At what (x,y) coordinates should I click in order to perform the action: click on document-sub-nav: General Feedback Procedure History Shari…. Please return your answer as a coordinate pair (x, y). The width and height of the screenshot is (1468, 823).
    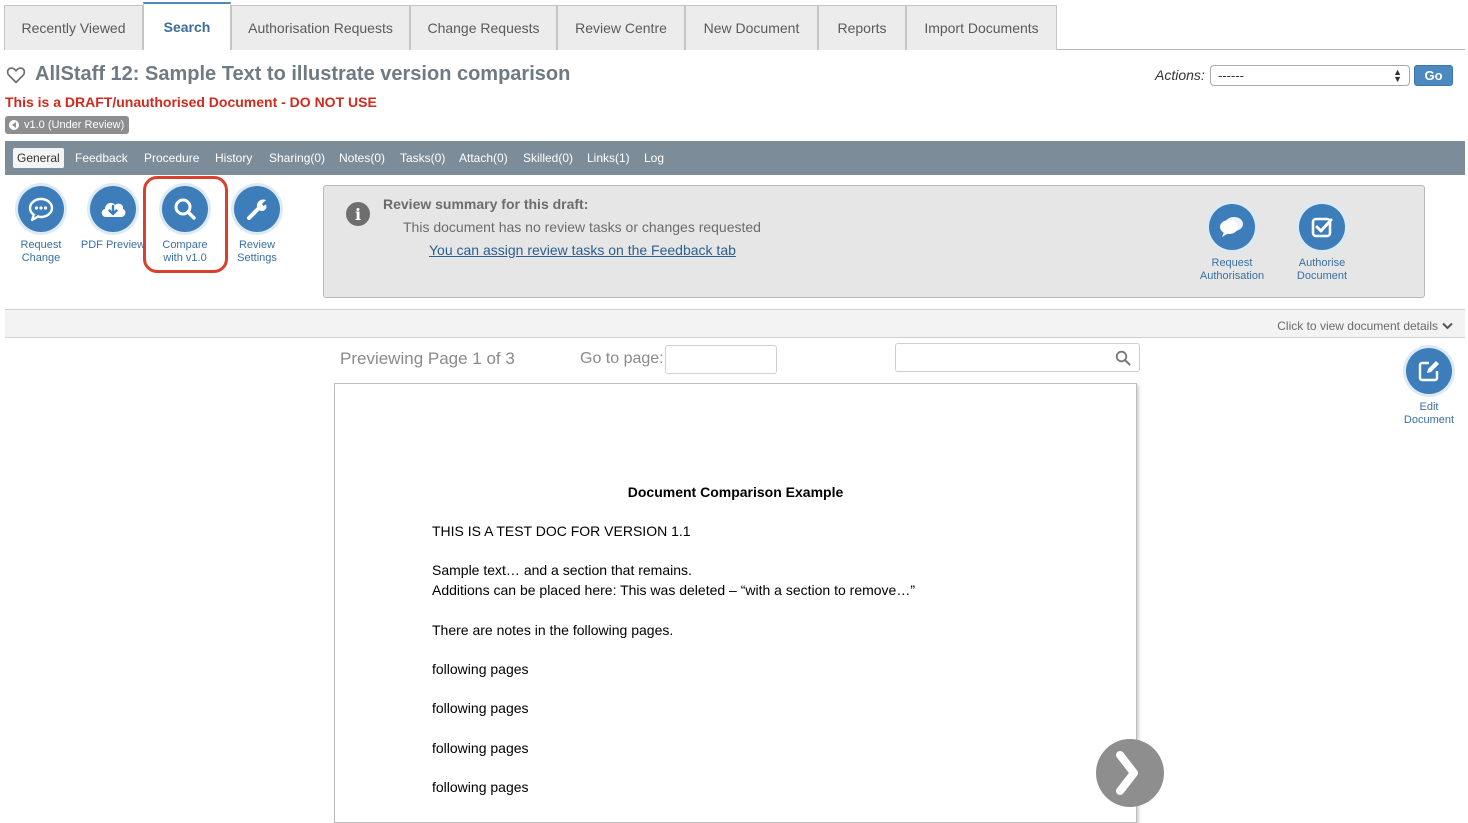
    Looking at the image, I should click on (735, 158).